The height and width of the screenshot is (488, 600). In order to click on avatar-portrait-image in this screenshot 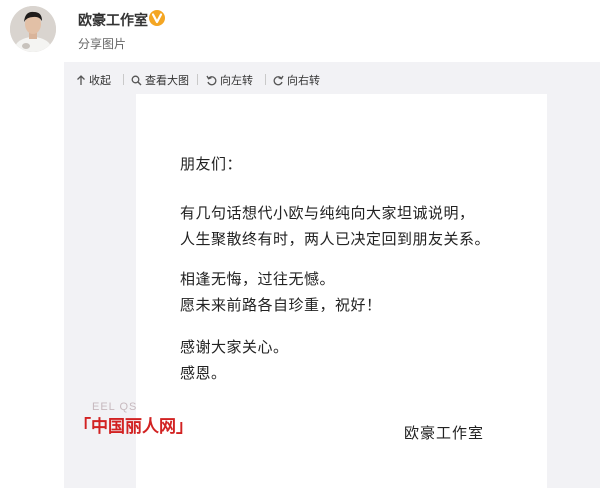, I will do `click(33, 29)`.